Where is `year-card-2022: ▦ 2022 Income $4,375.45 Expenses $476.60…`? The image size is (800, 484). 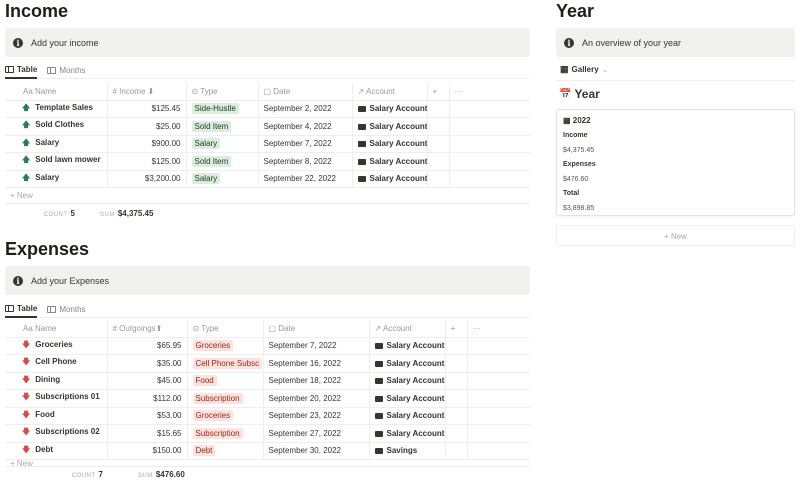
year-card-2022: ▦ 2022 Income $4,375.45 Expenses $476.60… is located at coordinates (675, 162).